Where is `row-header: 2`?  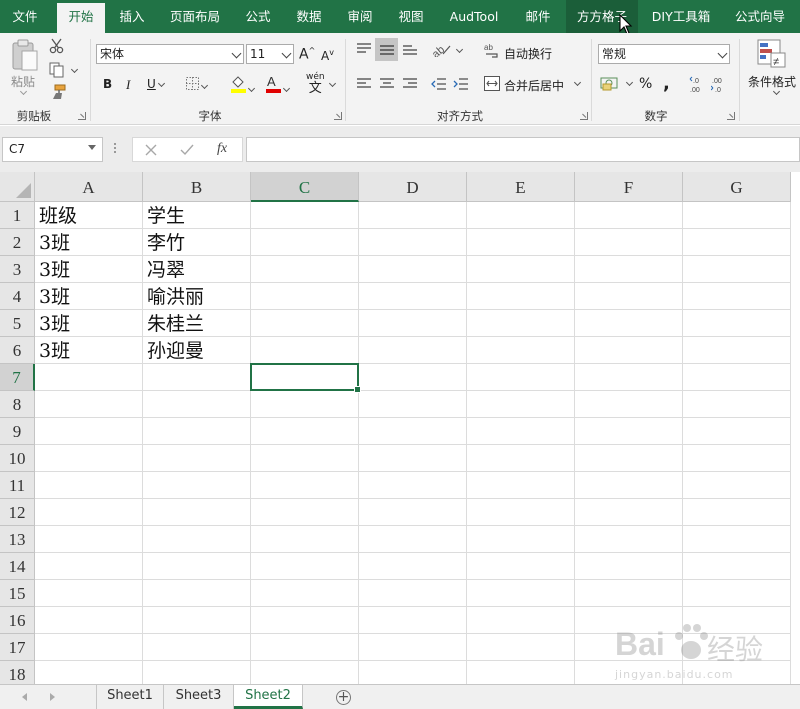 row-header: 2 is located at coordinates (17, 242).